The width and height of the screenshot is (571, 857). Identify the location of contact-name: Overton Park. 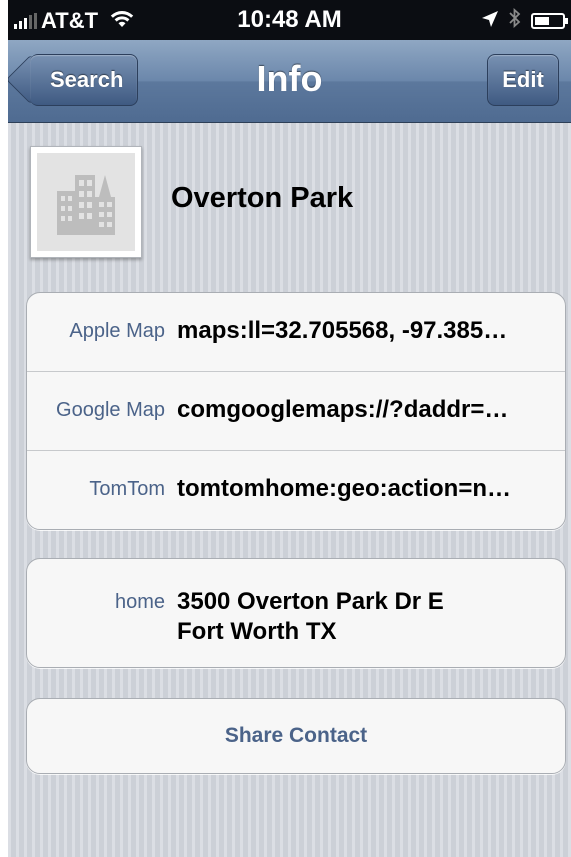
(262, 198).